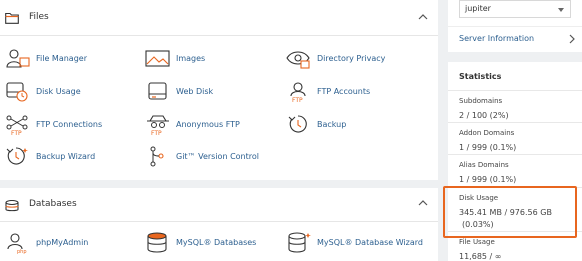 Image resolution: width=582 pixels, height=261 pixels. Describe the element at coordinates (477, 242) in the screenshot. I see `stat-key: File Usage` at that location.